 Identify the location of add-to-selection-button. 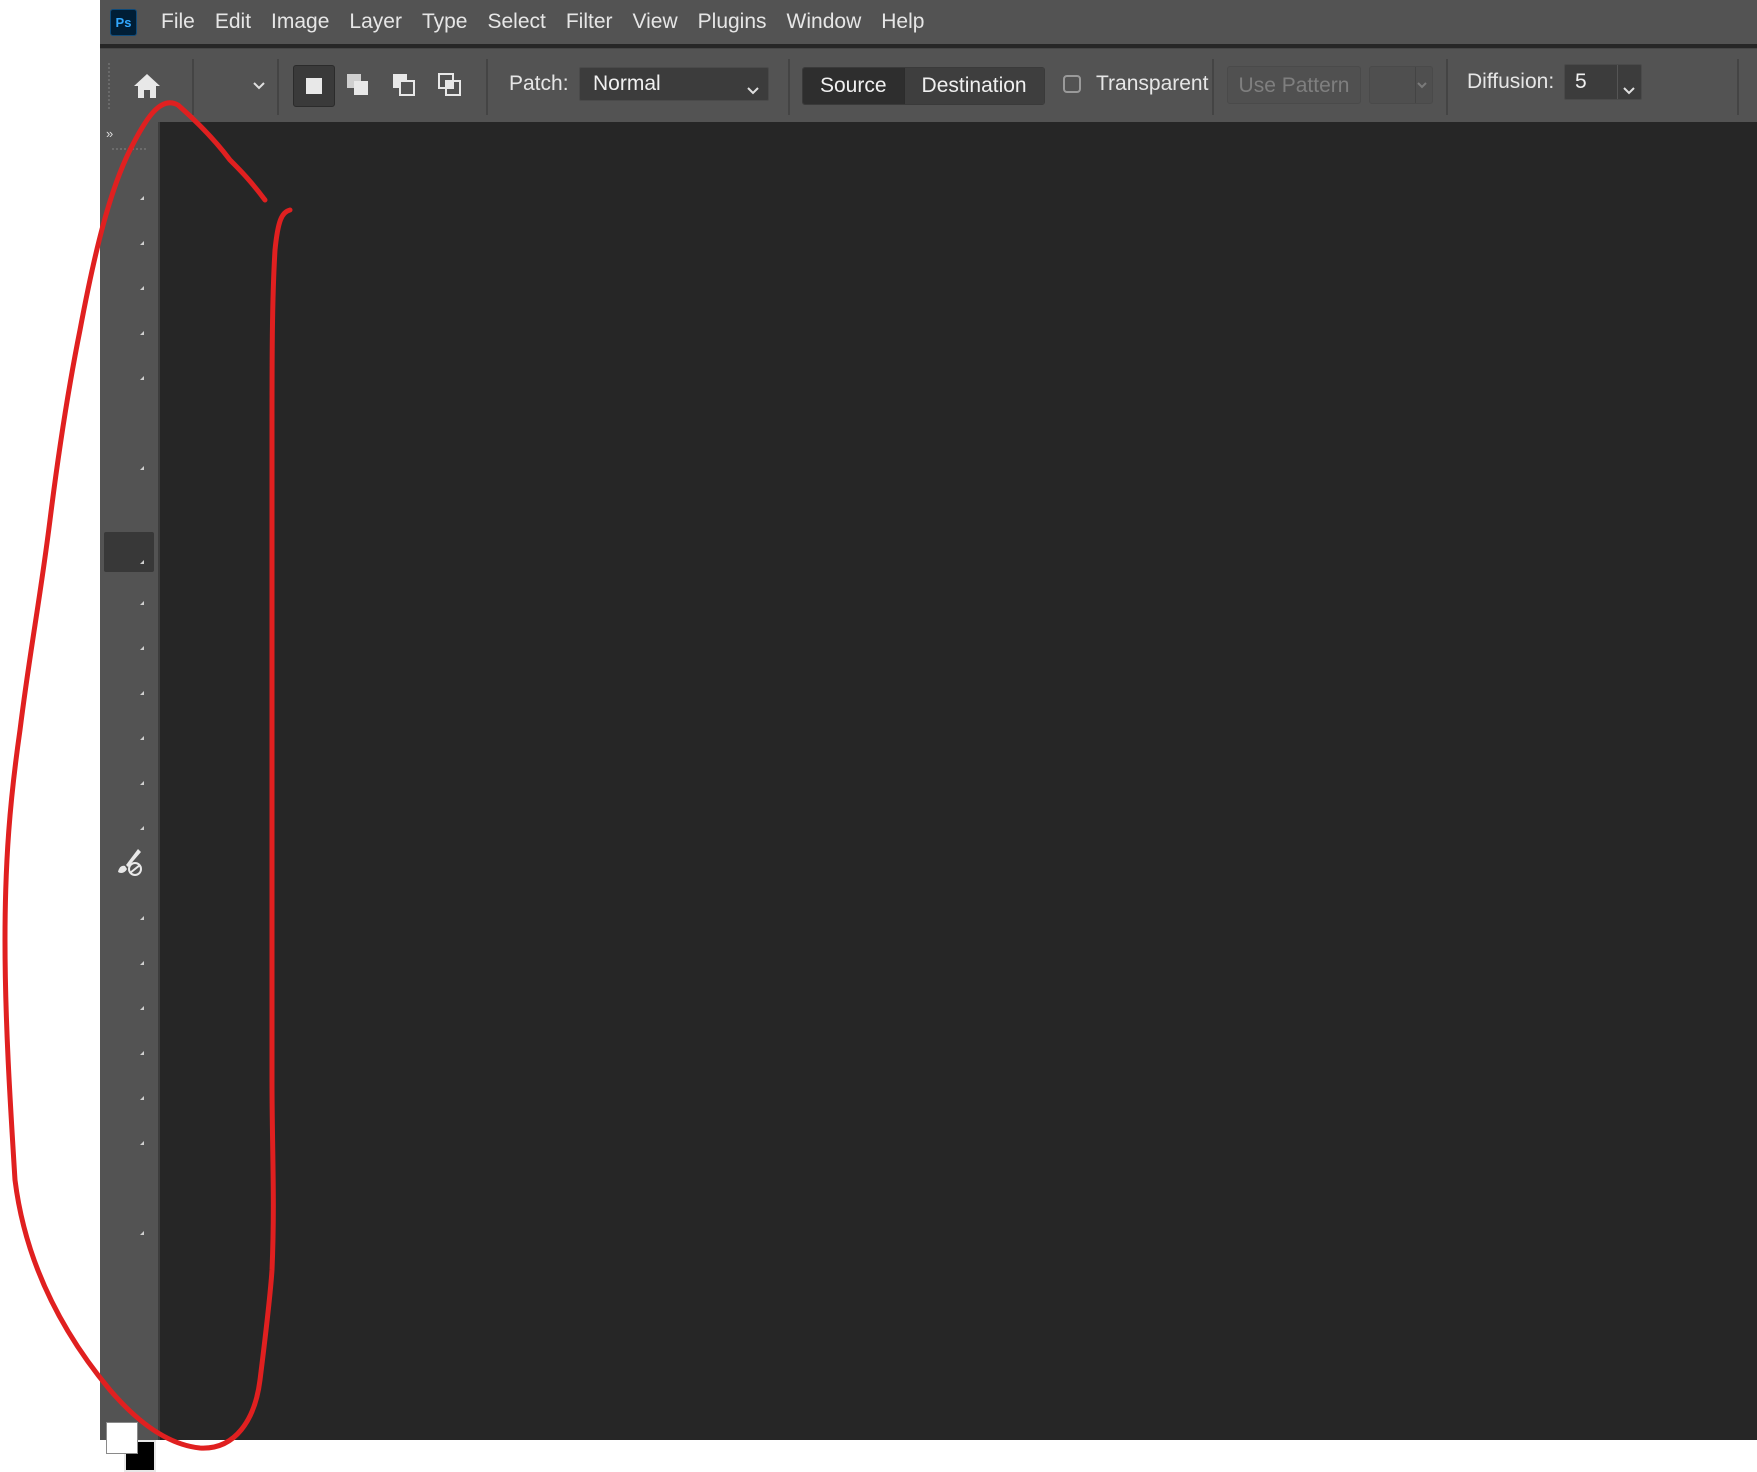
(358, 85).